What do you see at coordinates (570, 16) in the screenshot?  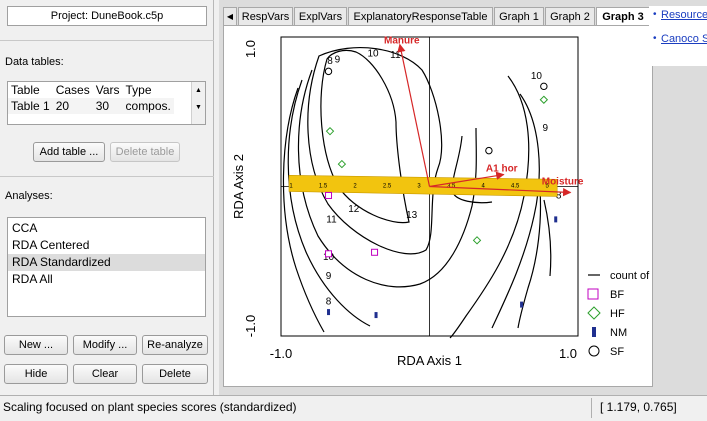 I see `tab-graph-2: Graph 2` at bounding box center [570, 16].